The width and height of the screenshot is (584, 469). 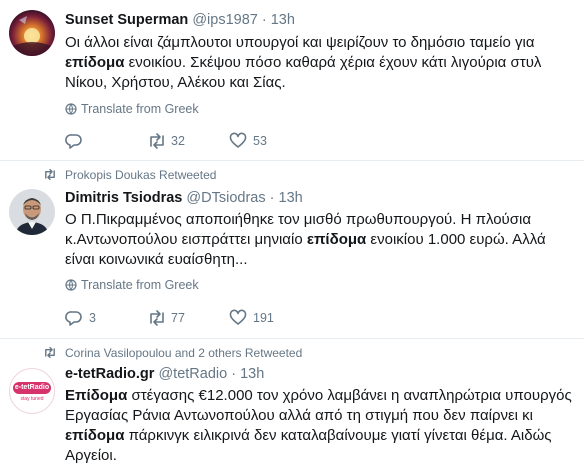 I want to click on avatar: e-tetRadio stay tuned, so click(x=32, y=391).